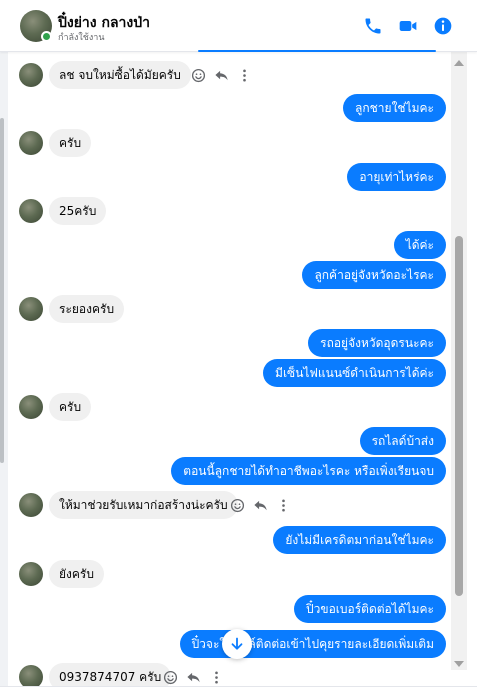  I want to click on left-panel-scrollbar, so click(2, 290).